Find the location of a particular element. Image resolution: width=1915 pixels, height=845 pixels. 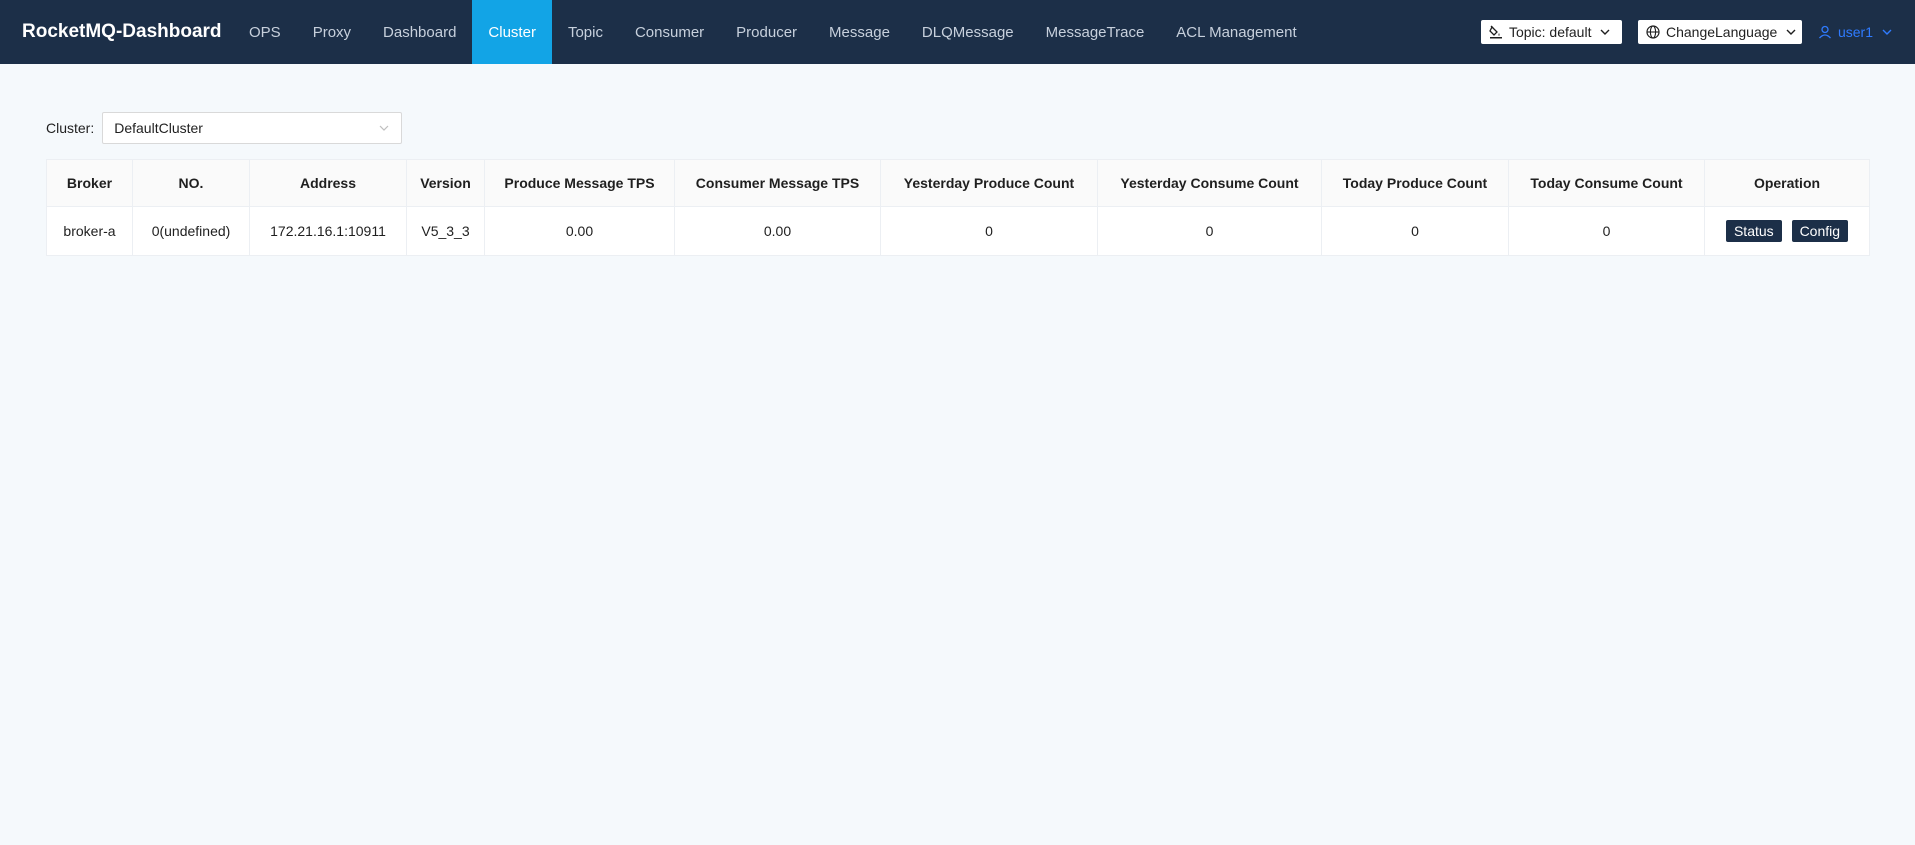

column-header: Broker is located at coordinates (89, 183).